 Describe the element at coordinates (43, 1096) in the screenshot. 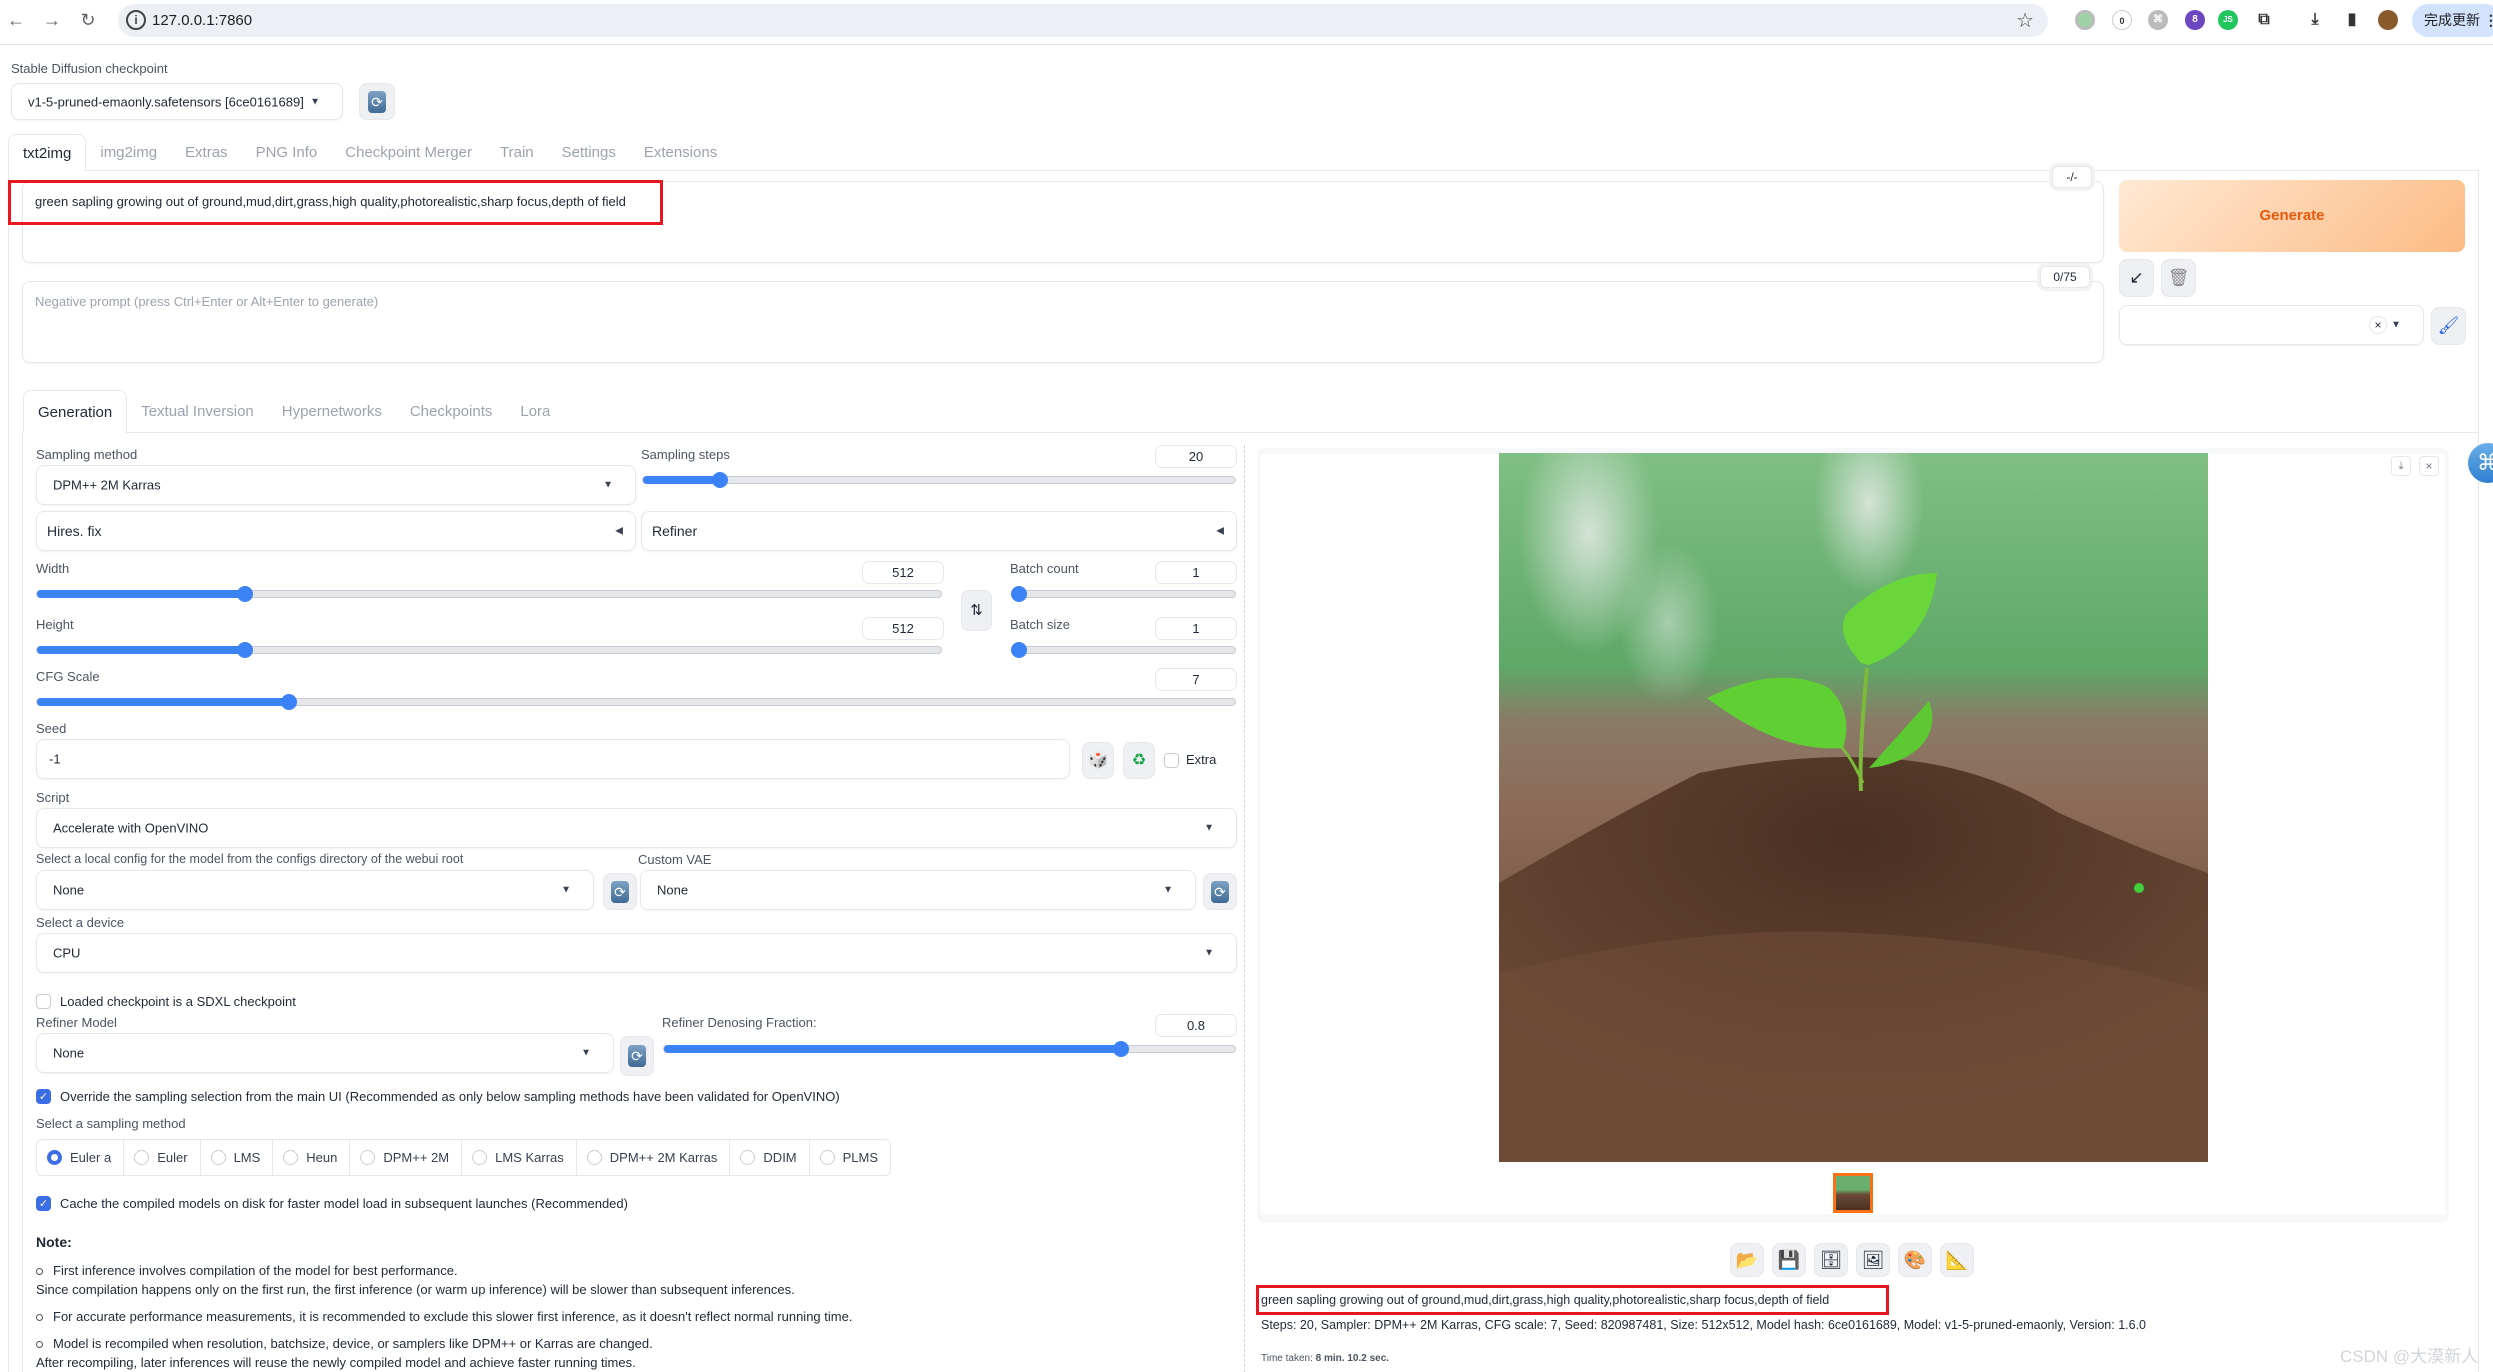

I see `override-sampler-checkbox: ✓` at that location.